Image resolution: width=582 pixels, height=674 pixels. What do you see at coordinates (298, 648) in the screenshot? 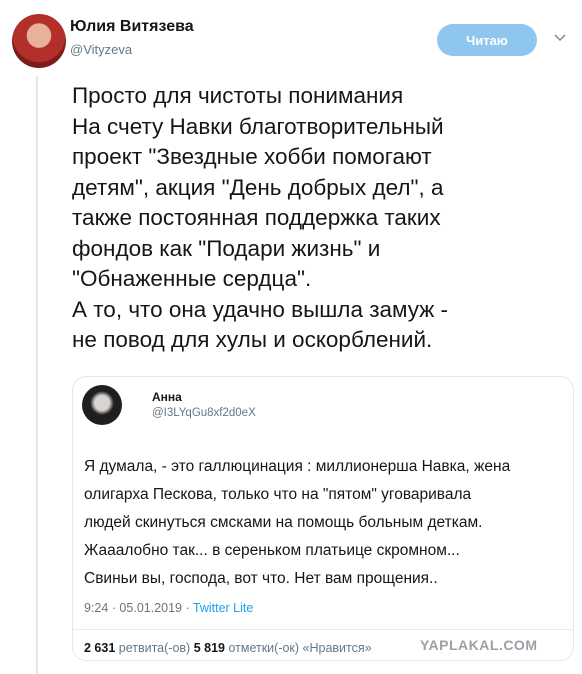
I see `likes-label: отметки(-ок) «Нравится»` at bounding box center [298, 648].